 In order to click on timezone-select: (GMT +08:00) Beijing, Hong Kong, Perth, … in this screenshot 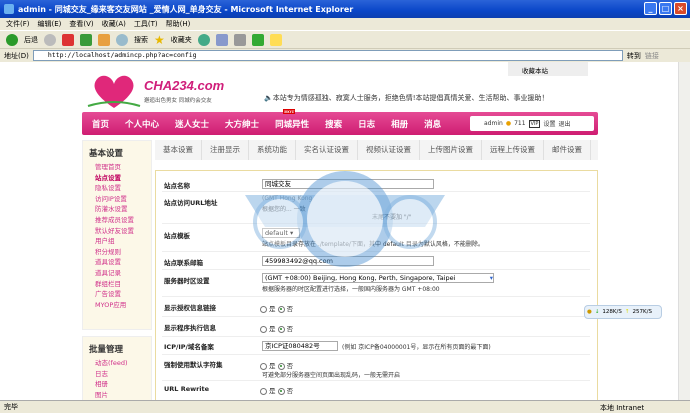, I will do `click(378, 278)`.